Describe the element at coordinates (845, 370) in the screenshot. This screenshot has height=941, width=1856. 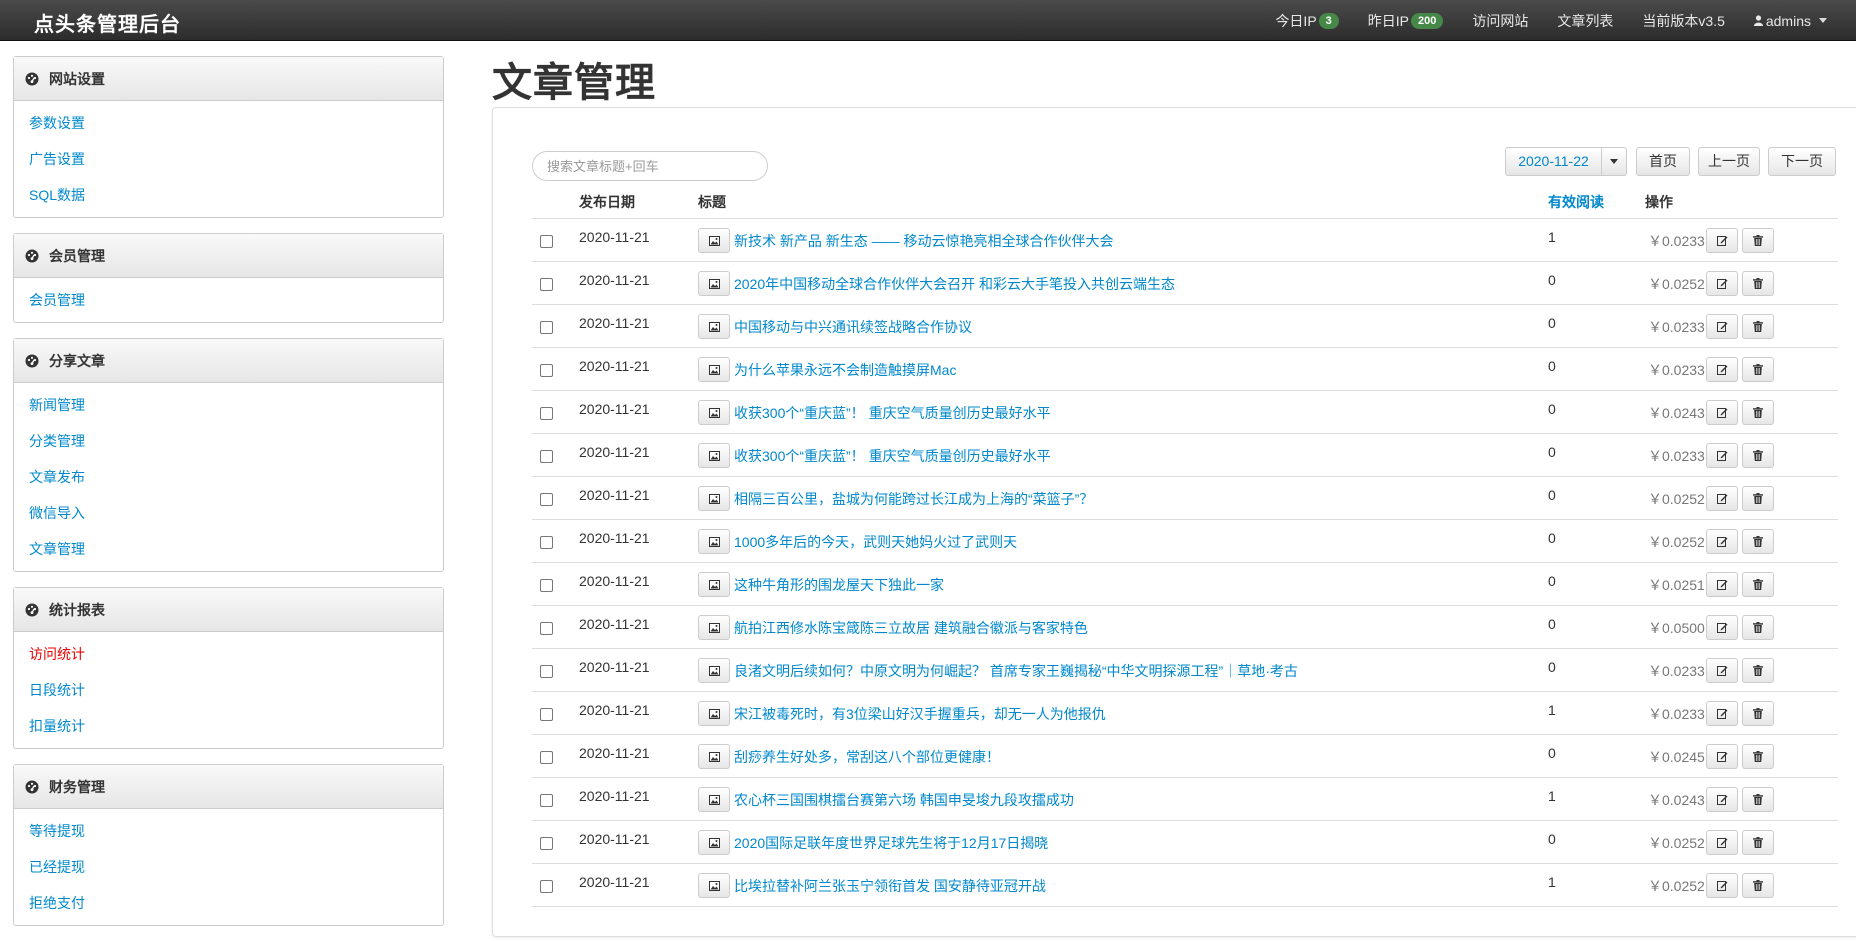
I see `row-title-link: 为什么苹果永远不会制造触摸屏Mac` at that location.